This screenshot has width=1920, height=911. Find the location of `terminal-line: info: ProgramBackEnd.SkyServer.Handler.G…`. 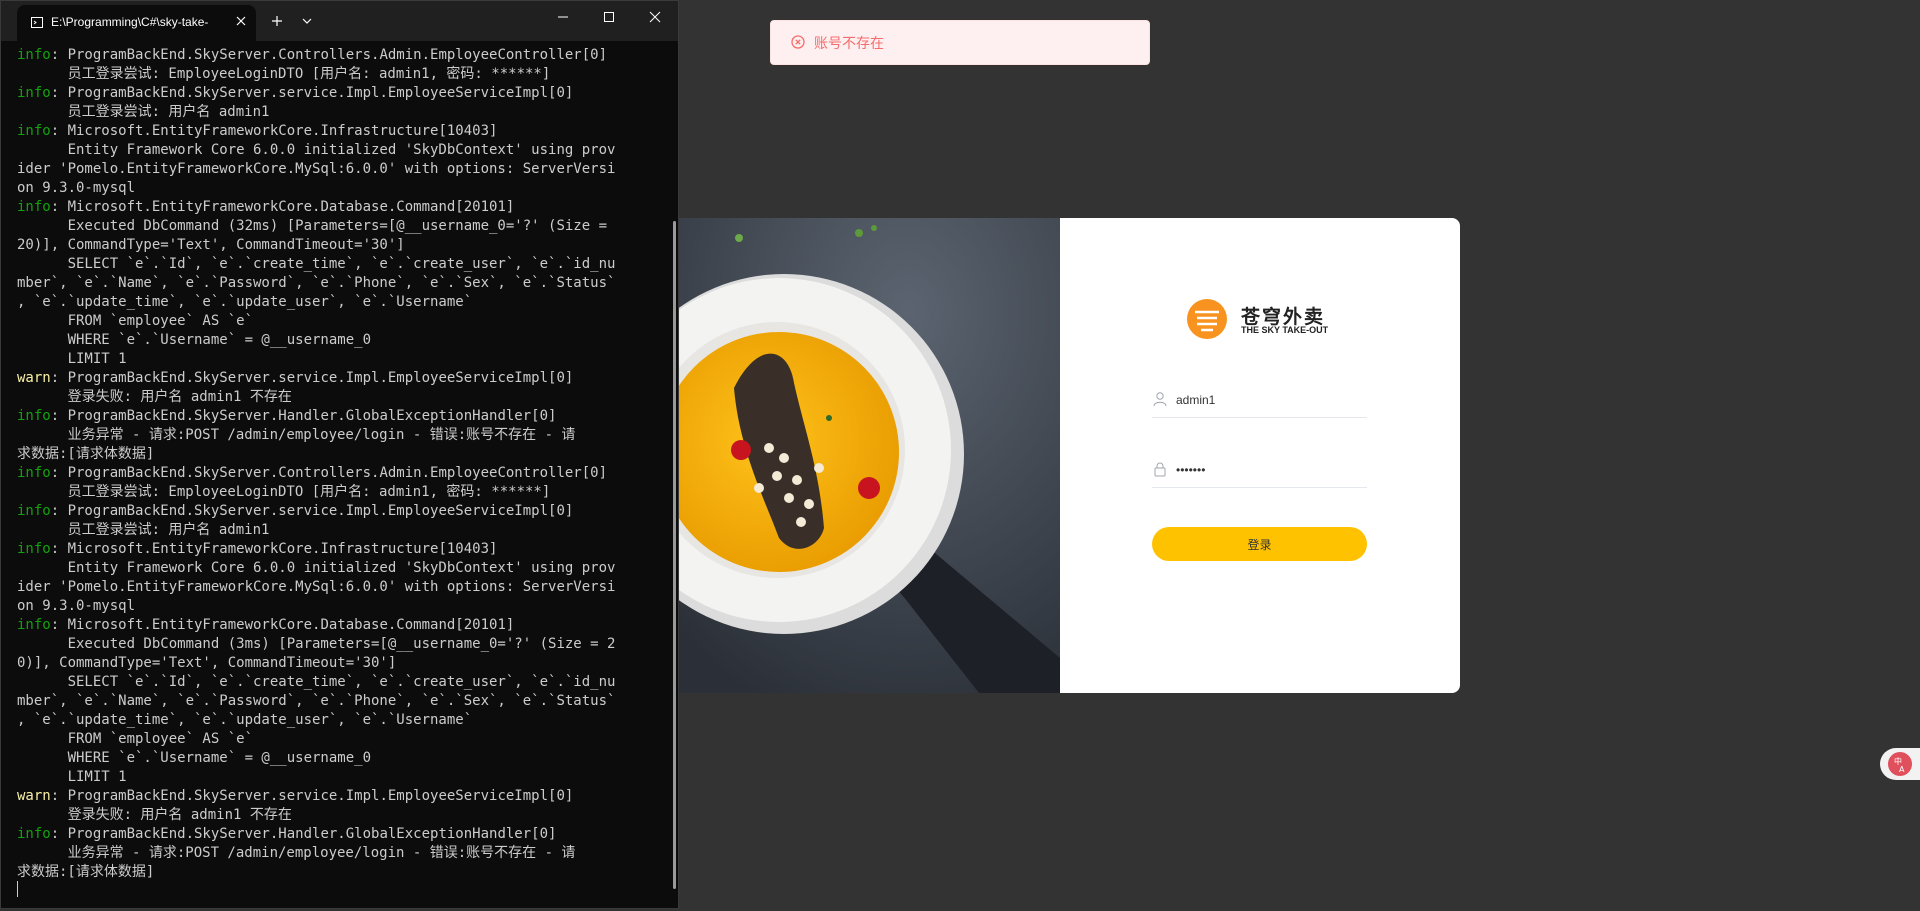

terminal-line: info: ProgramBackEnd.SkyServer.Handler.G… is located at coordinates (337, 416).